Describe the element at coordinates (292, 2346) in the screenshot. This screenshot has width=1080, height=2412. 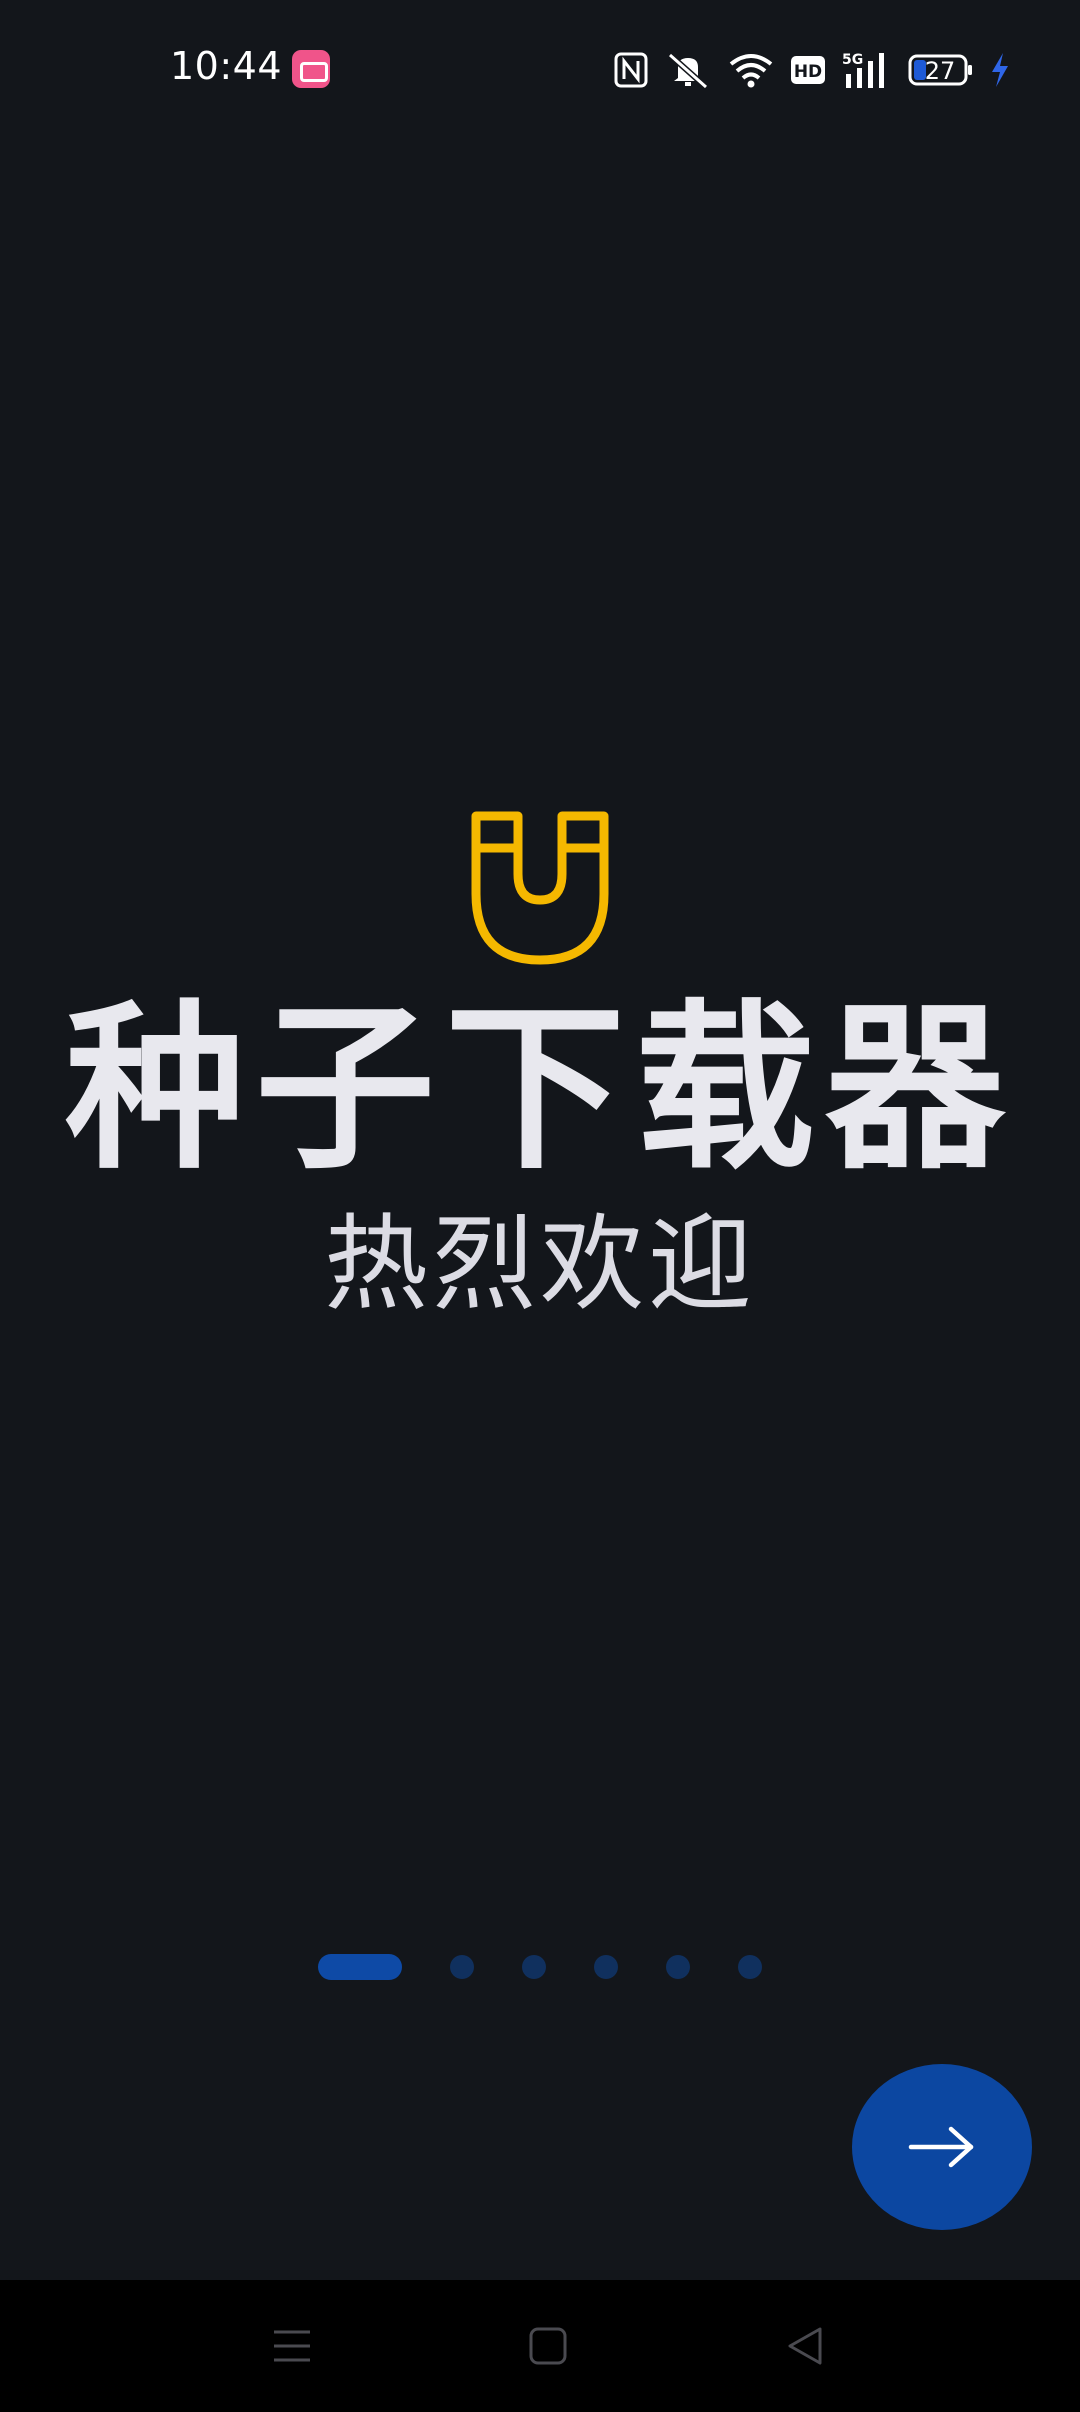
I see `menu-icon` at that location.